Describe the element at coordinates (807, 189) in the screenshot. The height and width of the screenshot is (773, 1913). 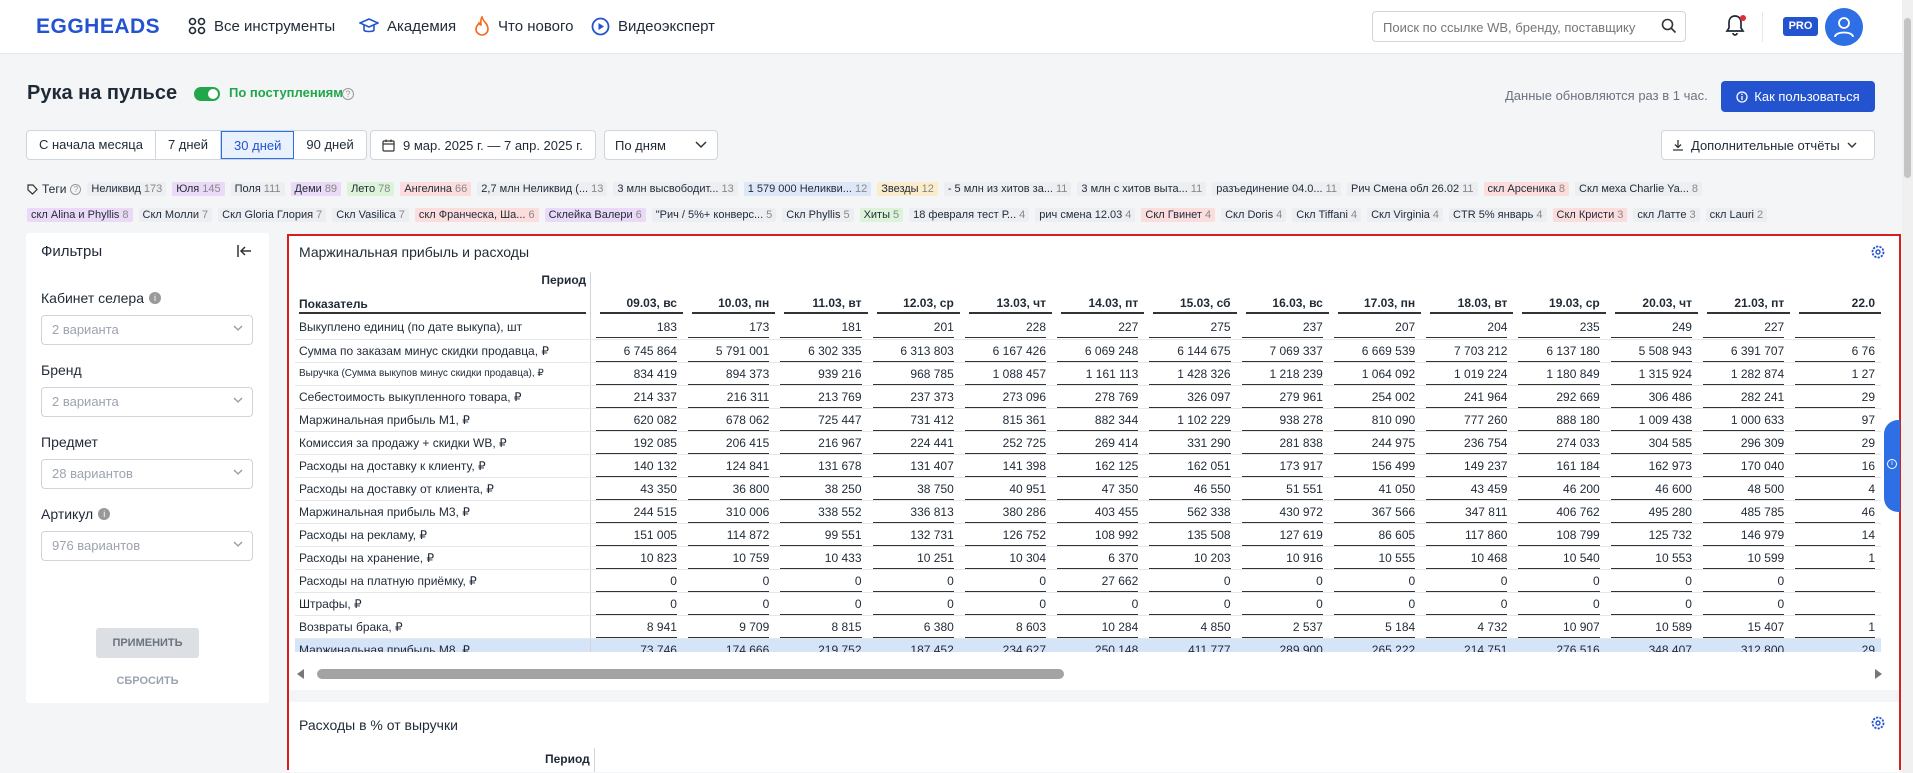
I see `tag-chip: 1 579 000 Неликви... 12` at that location.